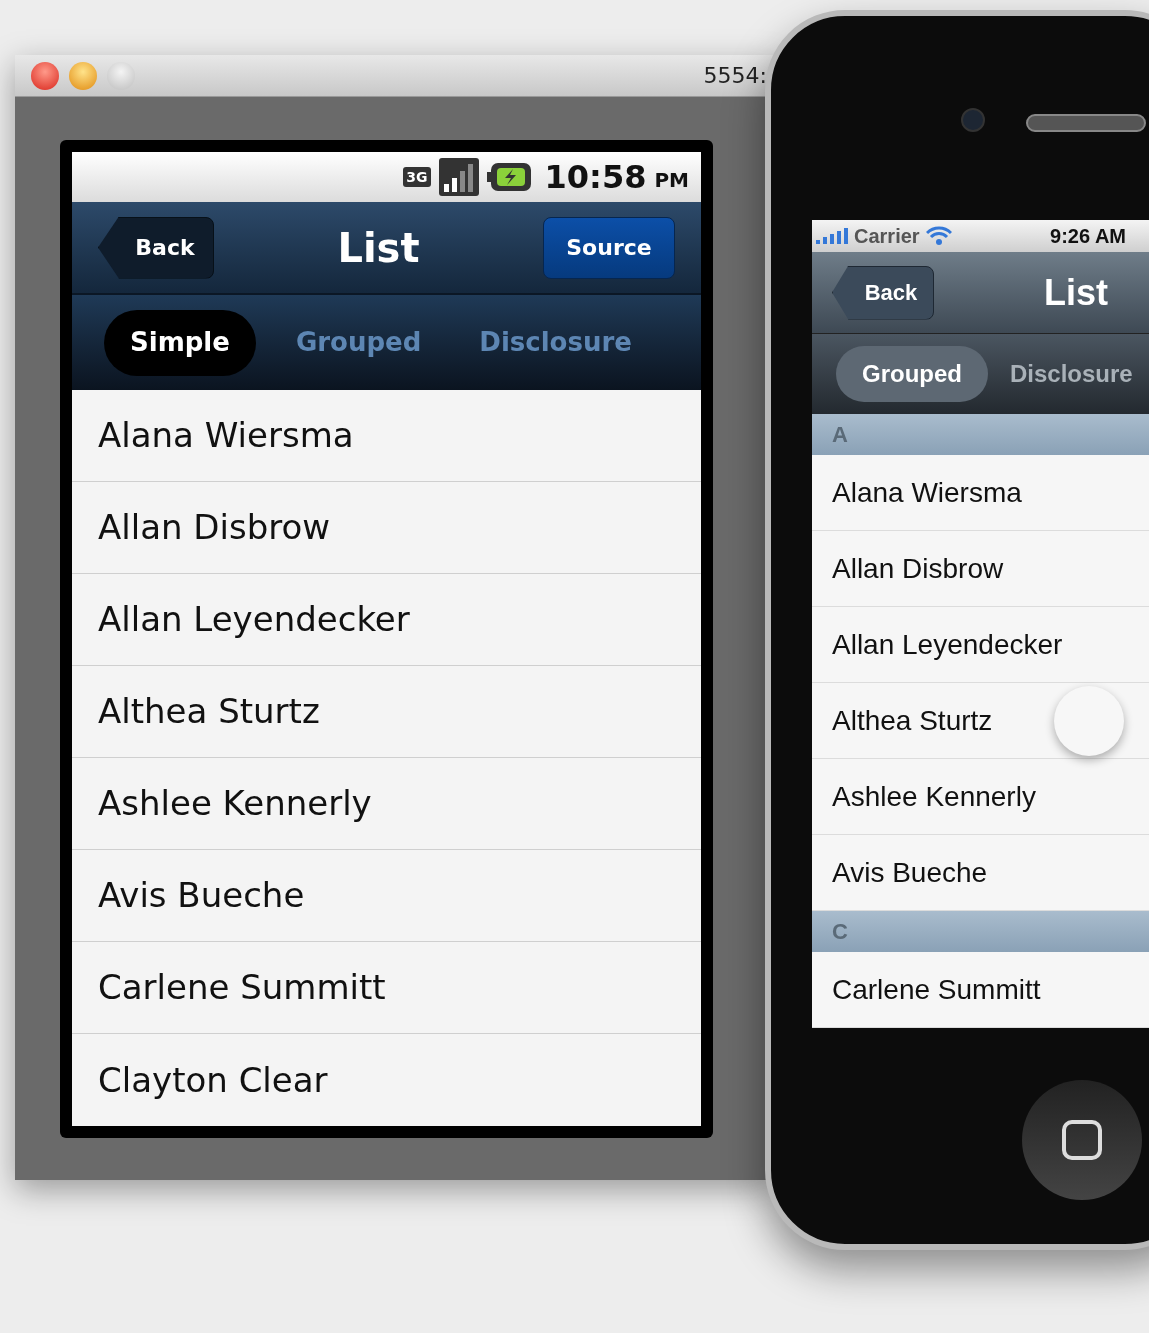  What do you see at coordinates (1088, 236) in the screenshot?
I see `clock: 9:26 AM` at bounding box center [1088, 236].